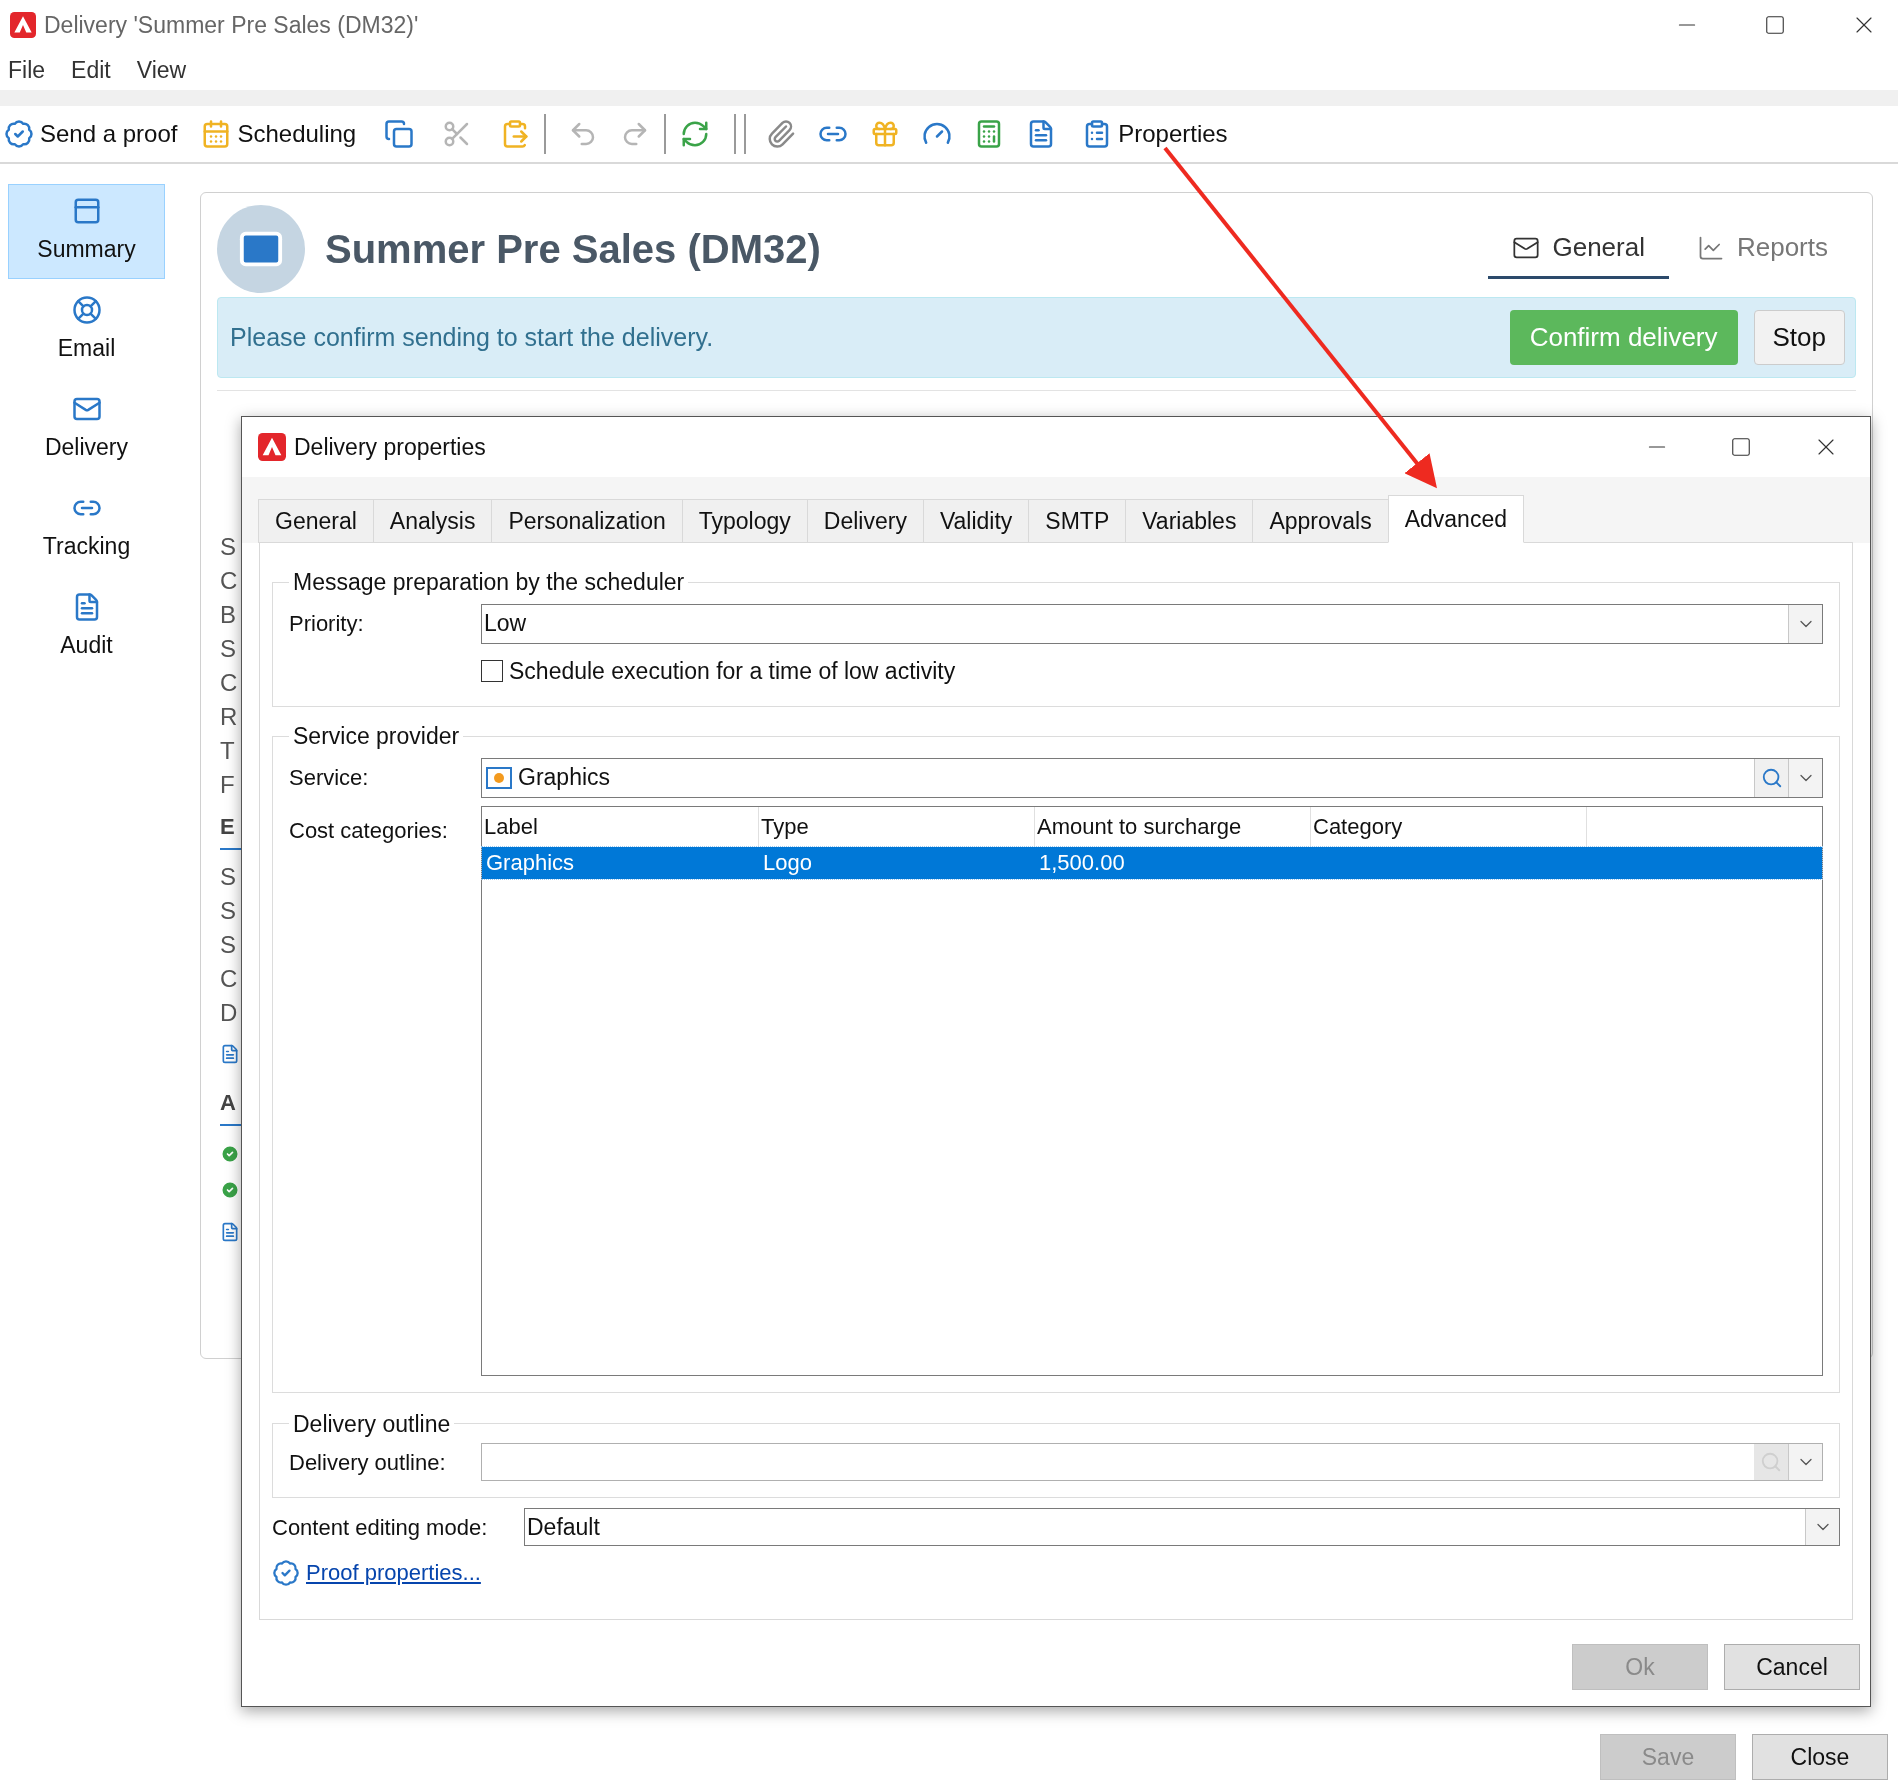 The image size is (1898, 1792). I want to click on table-row: Graphics Logo 1,500.00, so click(1152, 862).